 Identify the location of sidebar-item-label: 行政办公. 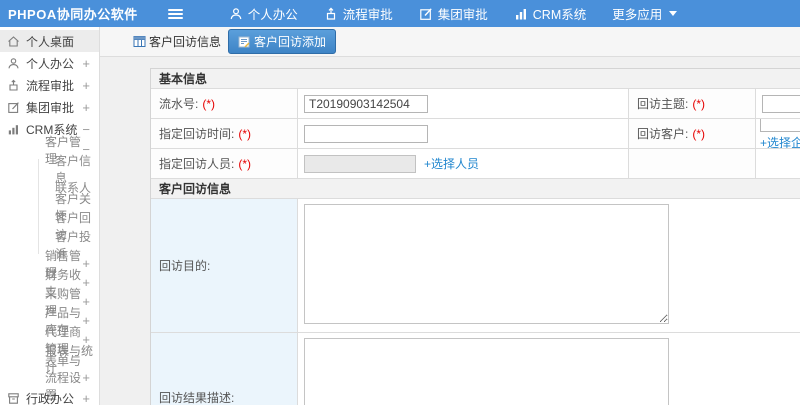
(50, 398).